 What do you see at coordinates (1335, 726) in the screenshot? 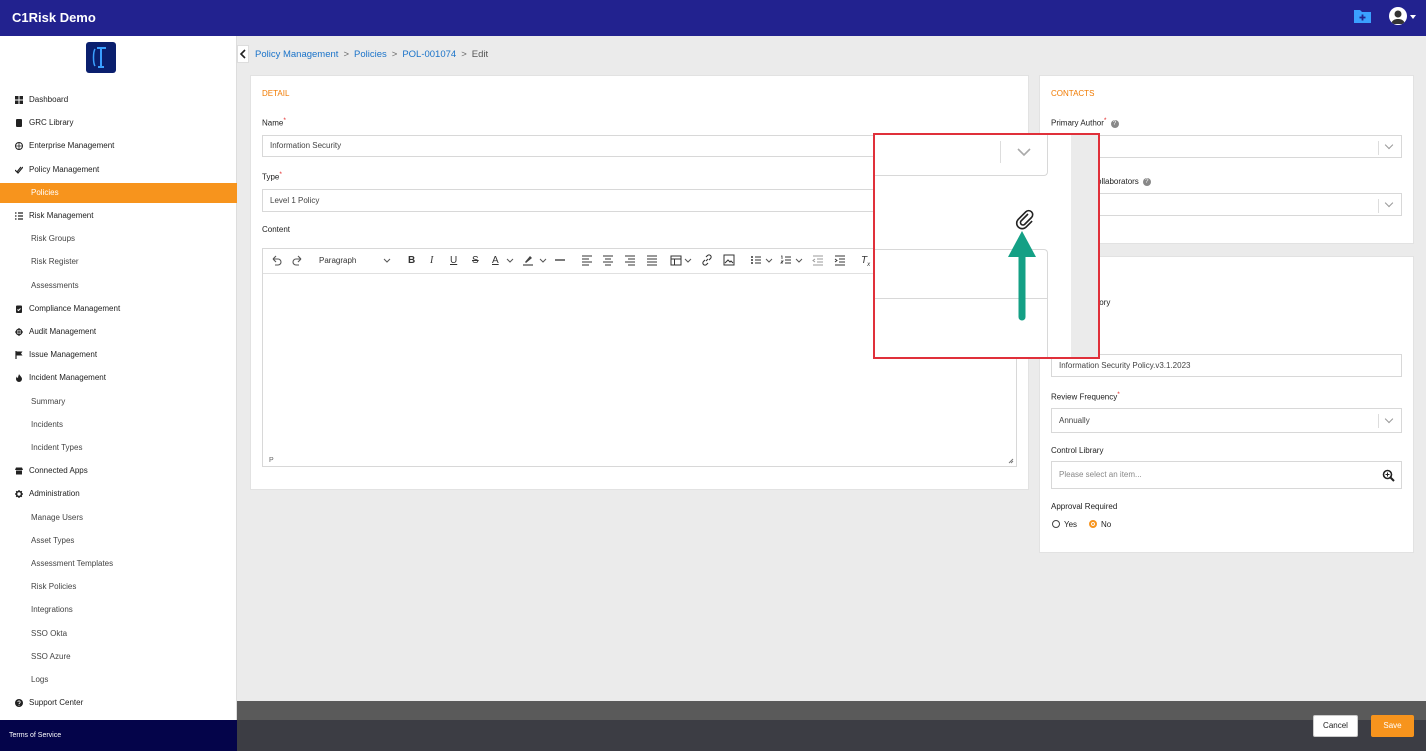
I see `cancel-button: Cancel` at bounding box center [1335, 726].